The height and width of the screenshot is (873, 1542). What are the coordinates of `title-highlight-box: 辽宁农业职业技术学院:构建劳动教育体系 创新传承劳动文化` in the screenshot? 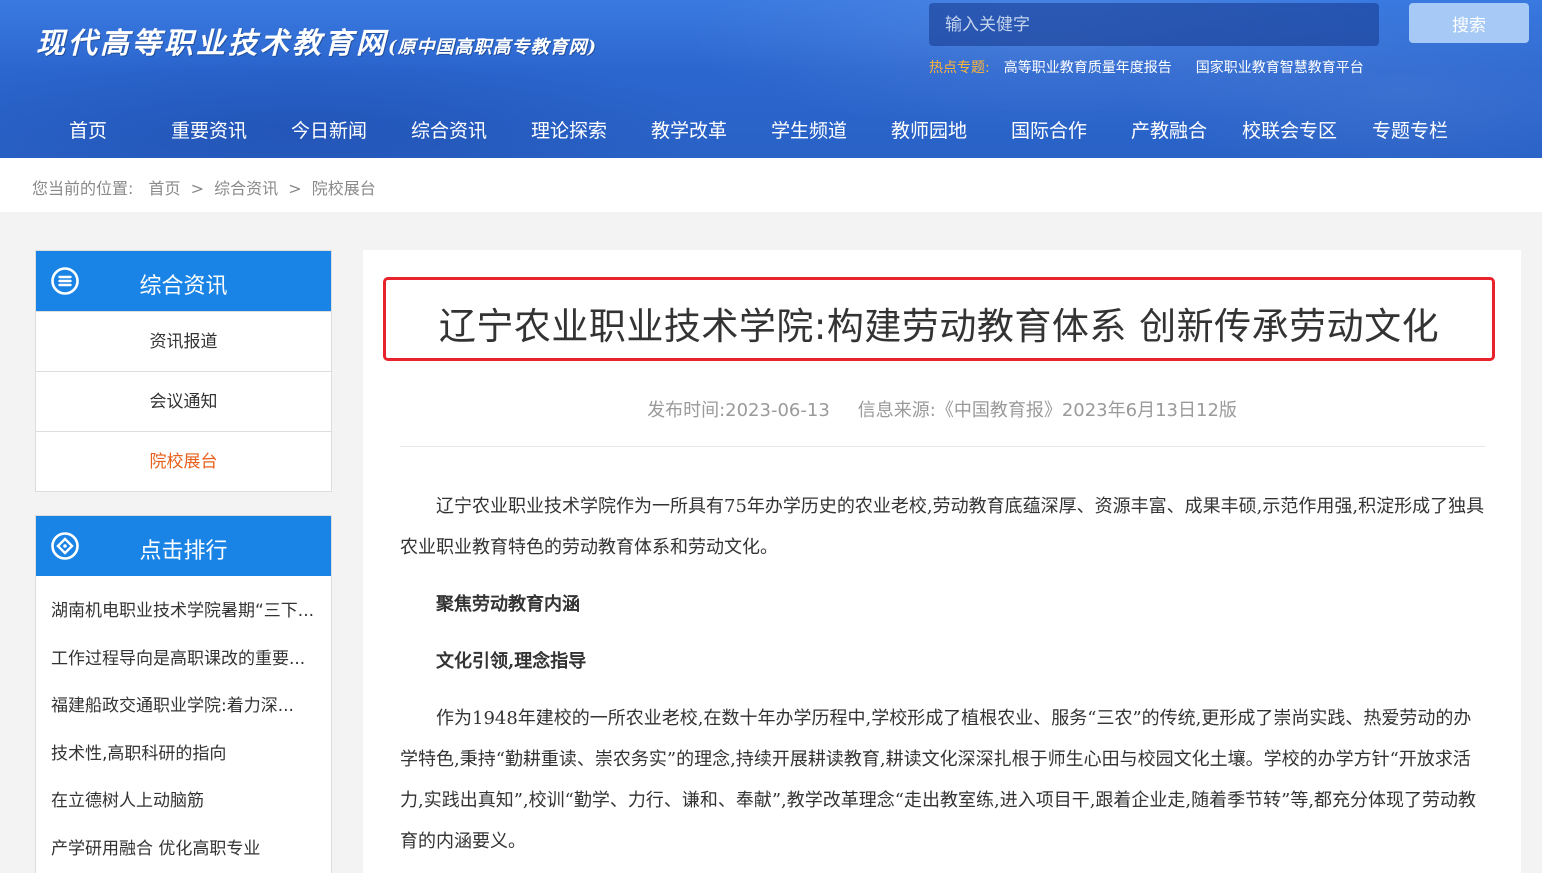 It's located at (939, 319).